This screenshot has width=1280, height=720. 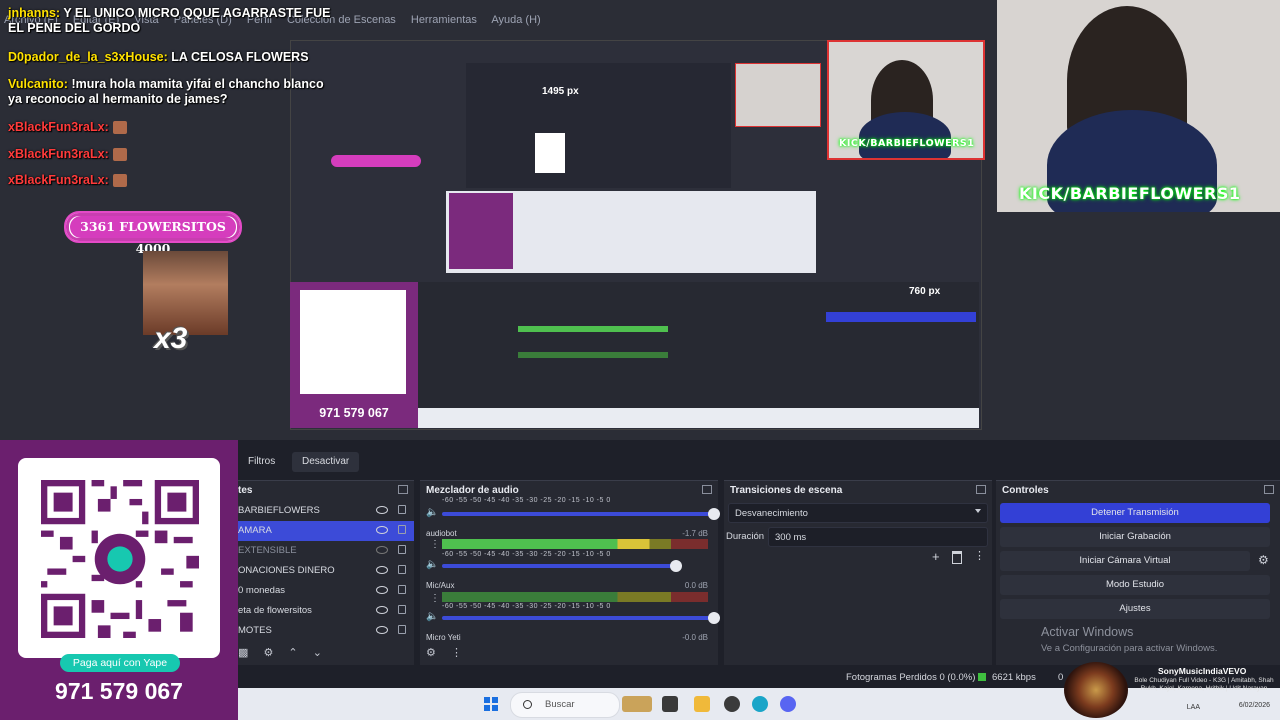 I want to click on camera-feed-small: KICK/BARBIEFLOWERS1, so click(x=906, y=100).